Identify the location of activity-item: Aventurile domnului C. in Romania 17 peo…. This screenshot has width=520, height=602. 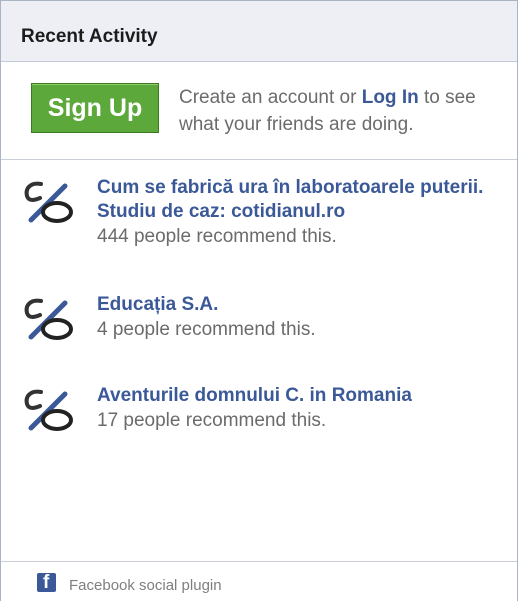
(261, 414).